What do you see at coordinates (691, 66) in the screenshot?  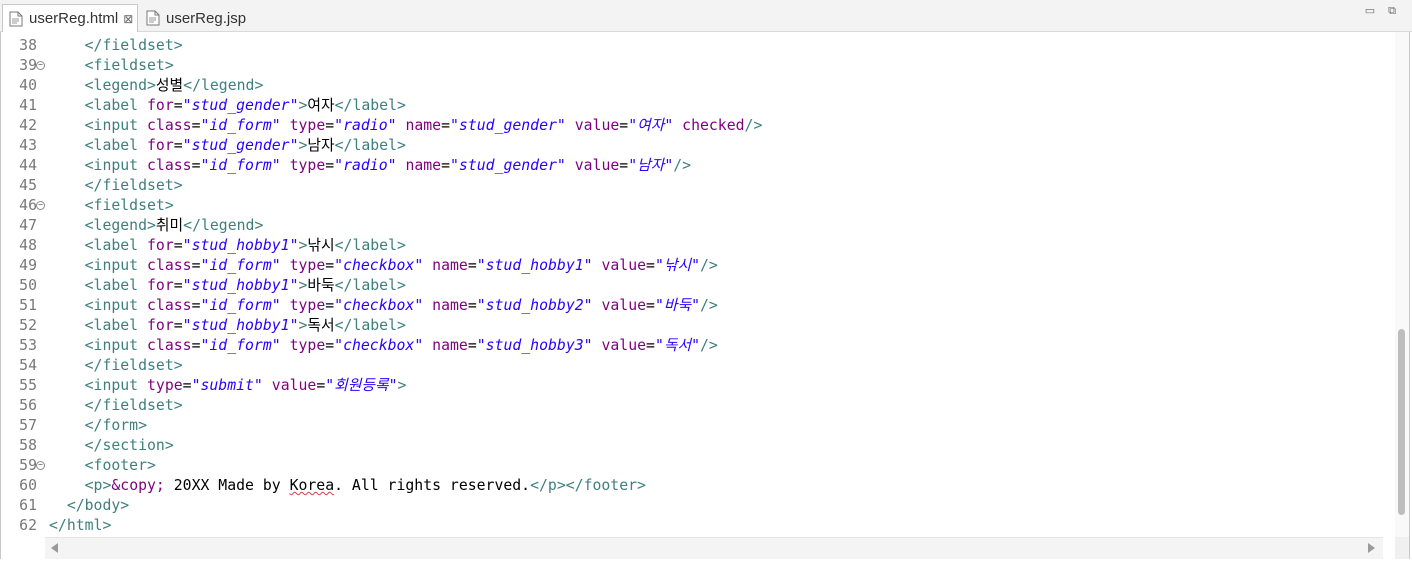 I see `code-line: 39− <fieldset>` at bounding box center [691, 66].